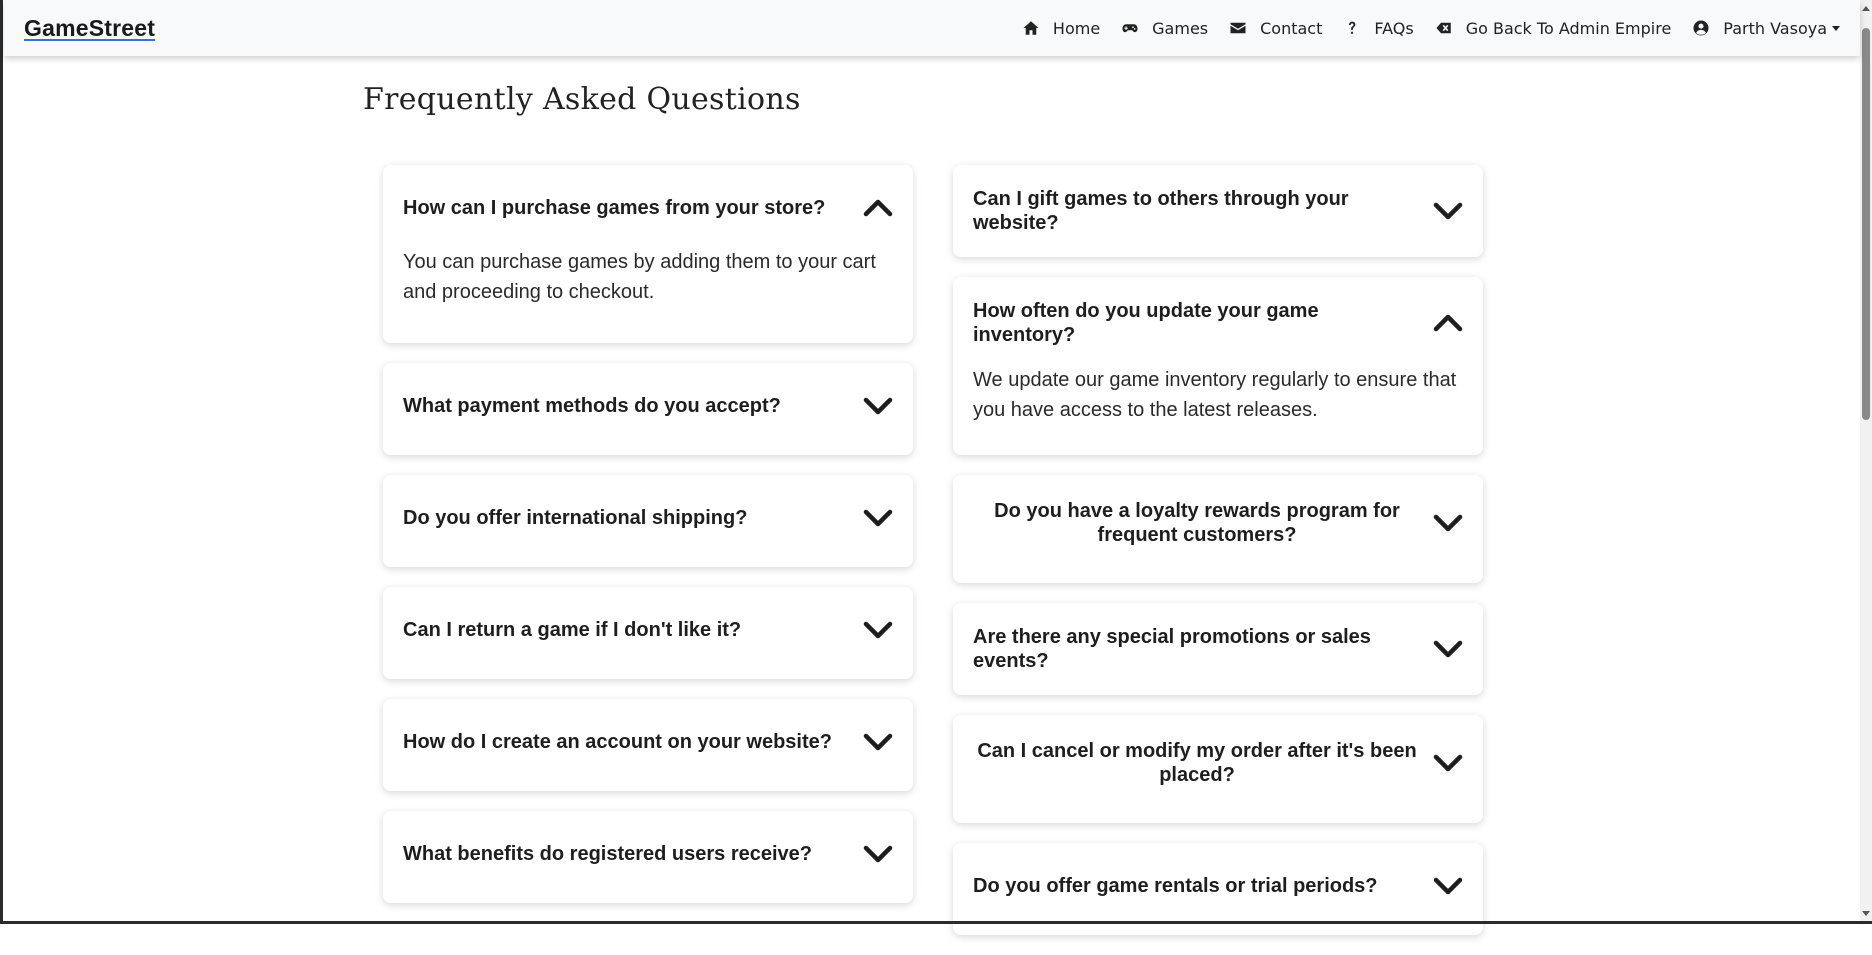  What do you see at coordinates (575, 518) in the screenshot?
I see `faq-question: Do you offer international shipping?` at bounding box center [575, 518].